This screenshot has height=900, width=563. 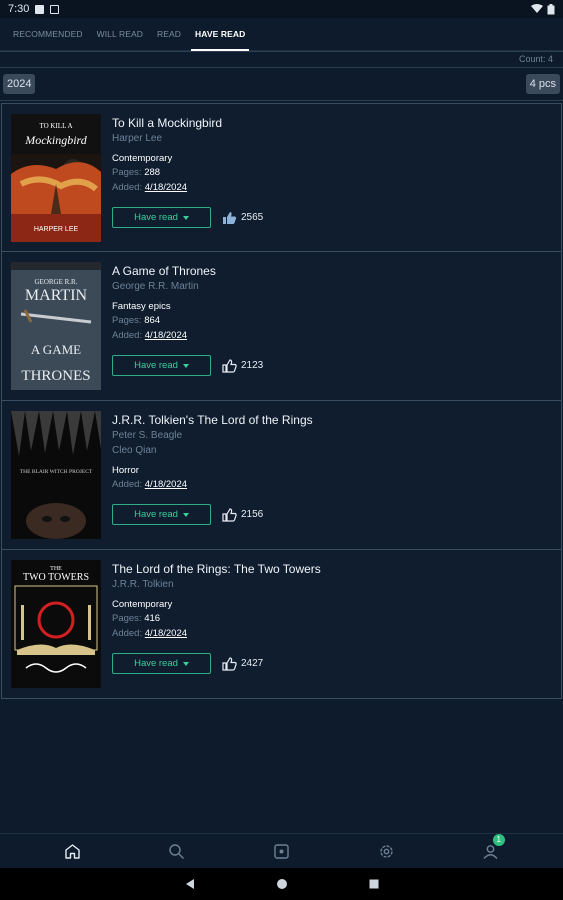 I want to click on recents-icon, so click(x=374, y=884).